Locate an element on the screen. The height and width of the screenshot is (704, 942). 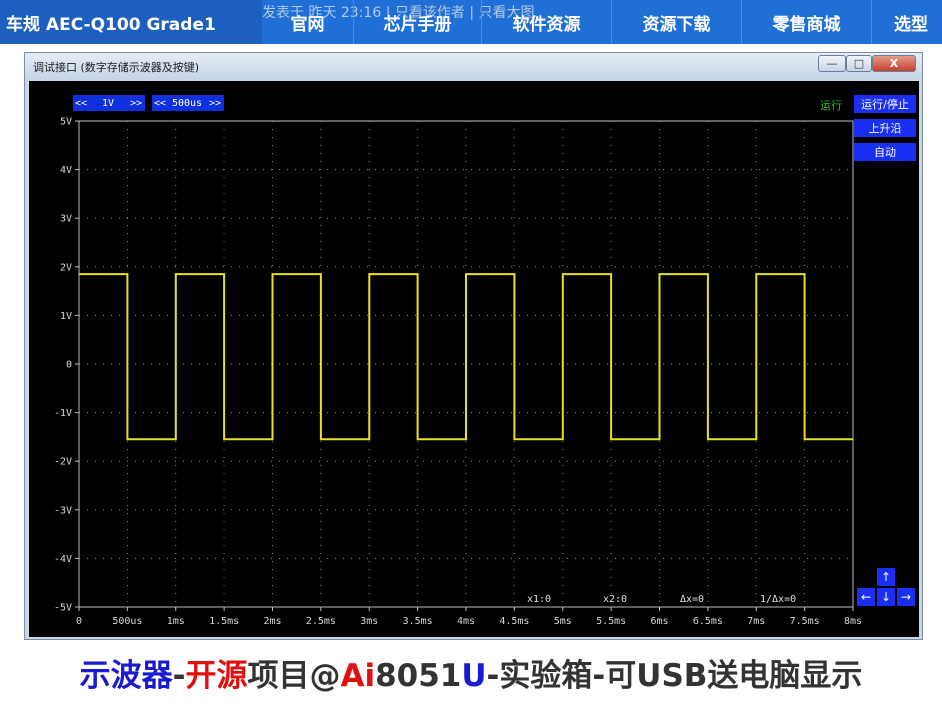
caption-headline: 示波器-开源项目@Ai8051U-实验箱-可USB送电脑显示 is located at coordinates (471, 672).